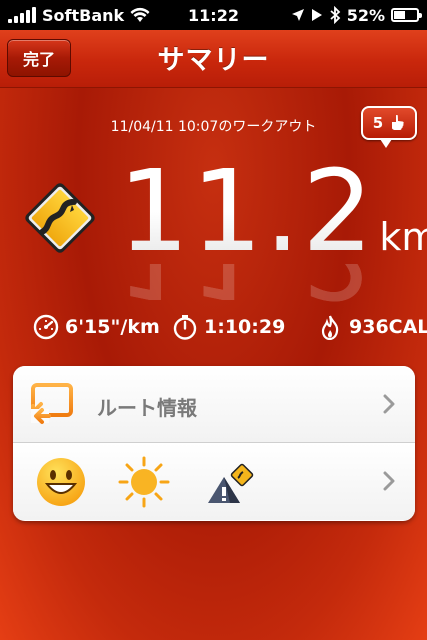  Describe the element at coordinates (83, 15) in the screenshot. I see `carrier-name: SoftBank` at that location.